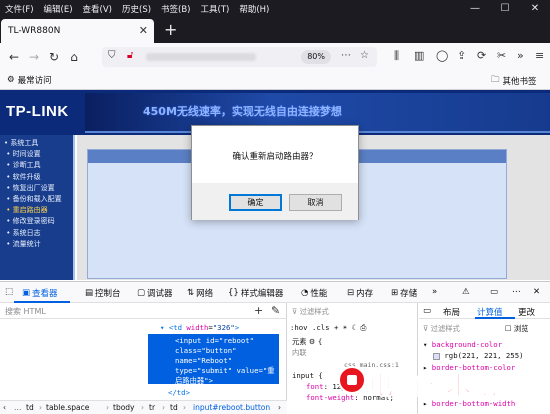 This screenshot has height=414, width=550. I want to click on html-search-input: 搜索 HTML, so click(25, 311).